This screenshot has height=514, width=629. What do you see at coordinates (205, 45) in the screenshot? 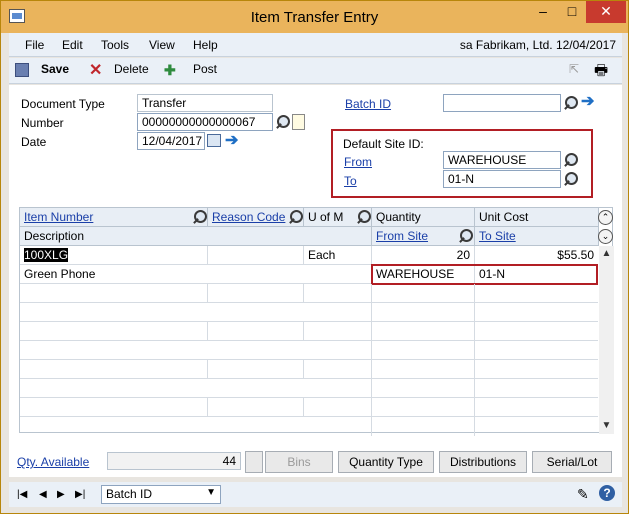
I see `menu-help: Help` at bounding box center [205, 45].